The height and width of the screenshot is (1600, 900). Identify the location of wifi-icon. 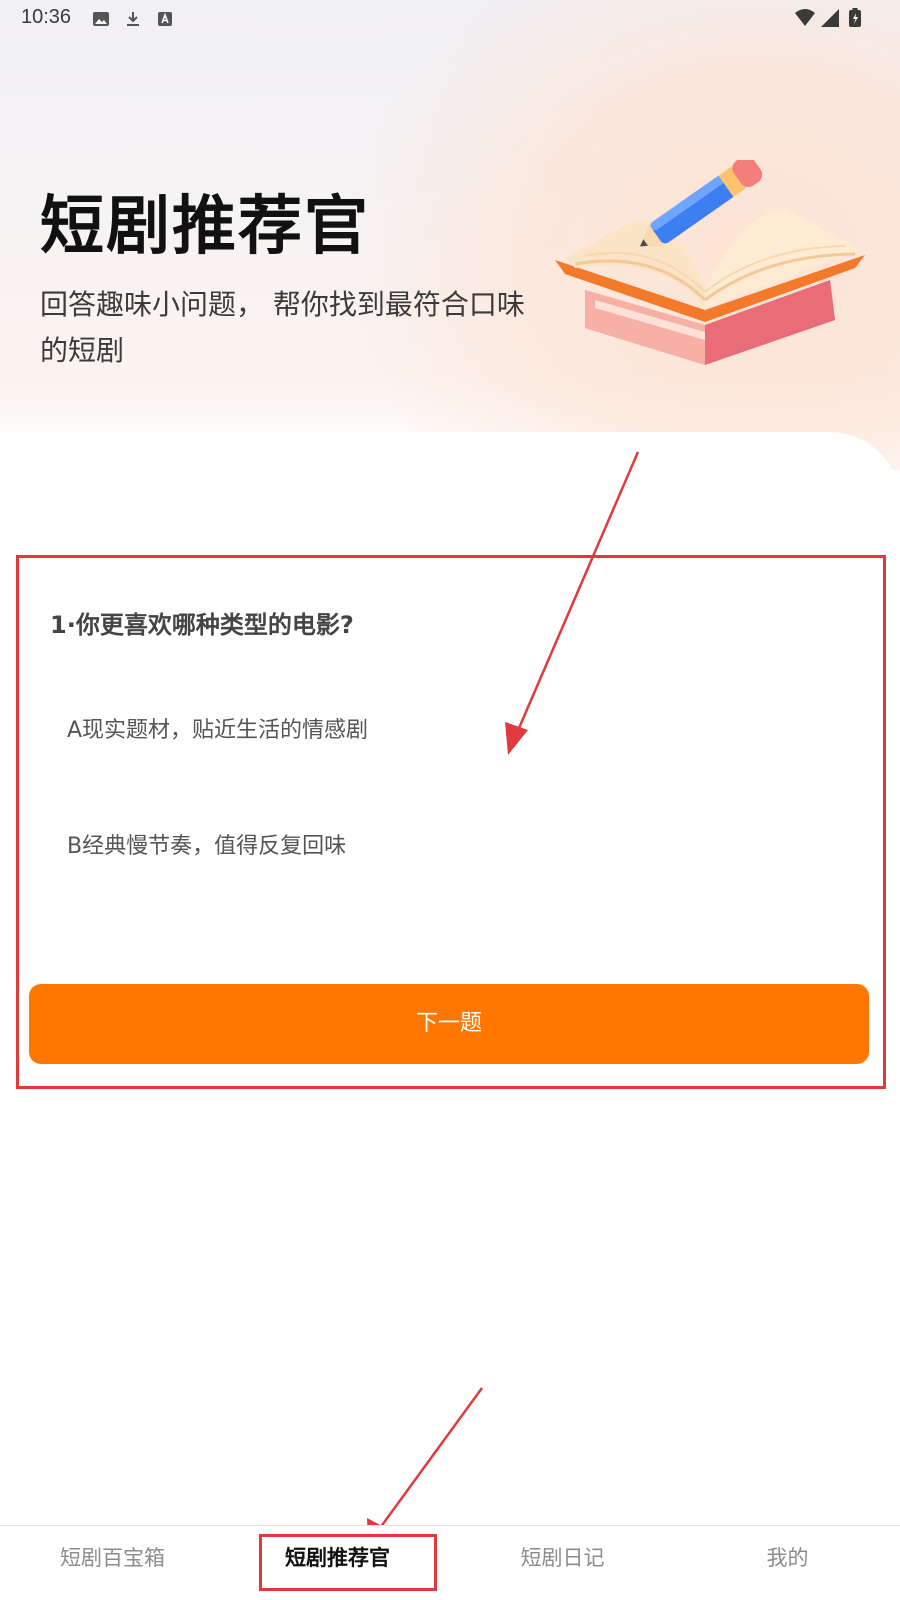
(805, 17).